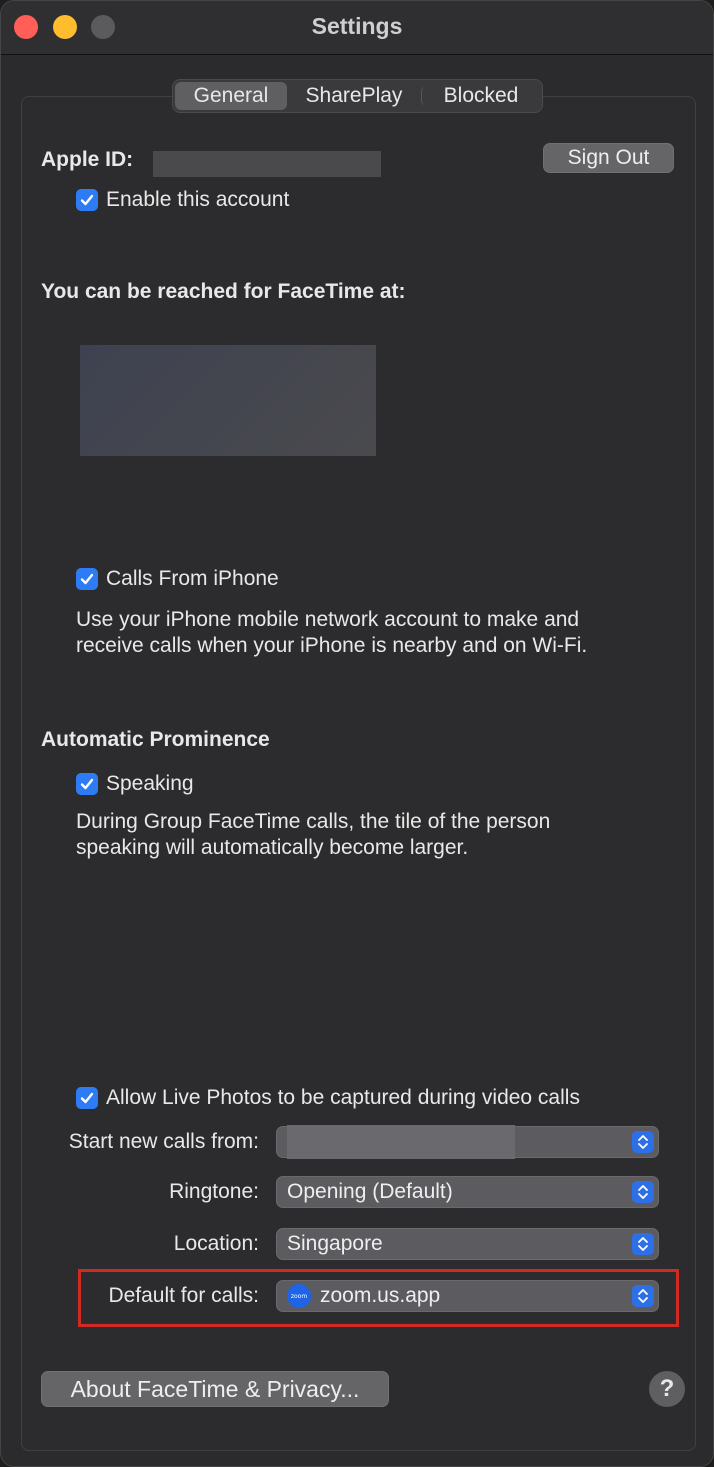 The width and height of the screenshot is (714, 1467). What do you see at coordinates (467, 1244) in the screenshot?
I see `location-popup: Singapore` at bounding box center [467, 1244].